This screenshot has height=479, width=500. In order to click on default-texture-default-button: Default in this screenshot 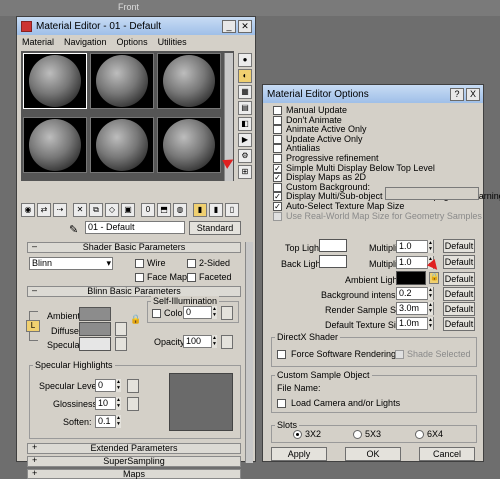, I will do `click(459, 324)`.